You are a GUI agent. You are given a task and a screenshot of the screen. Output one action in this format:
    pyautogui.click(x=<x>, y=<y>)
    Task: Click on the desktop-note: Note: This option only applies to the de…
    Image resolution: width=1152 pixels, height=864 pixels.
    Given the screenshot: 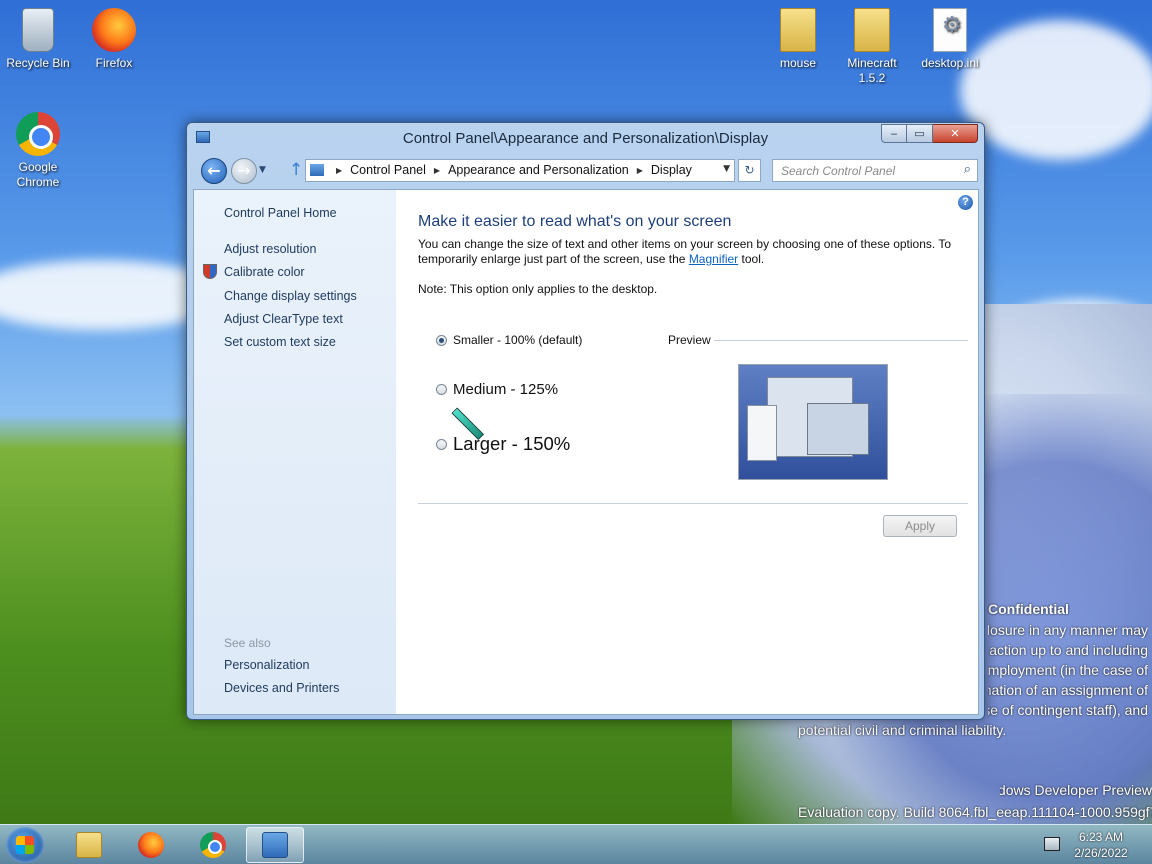 What is the action you would take?
    pyautogui.click(x=538, y=289)
    